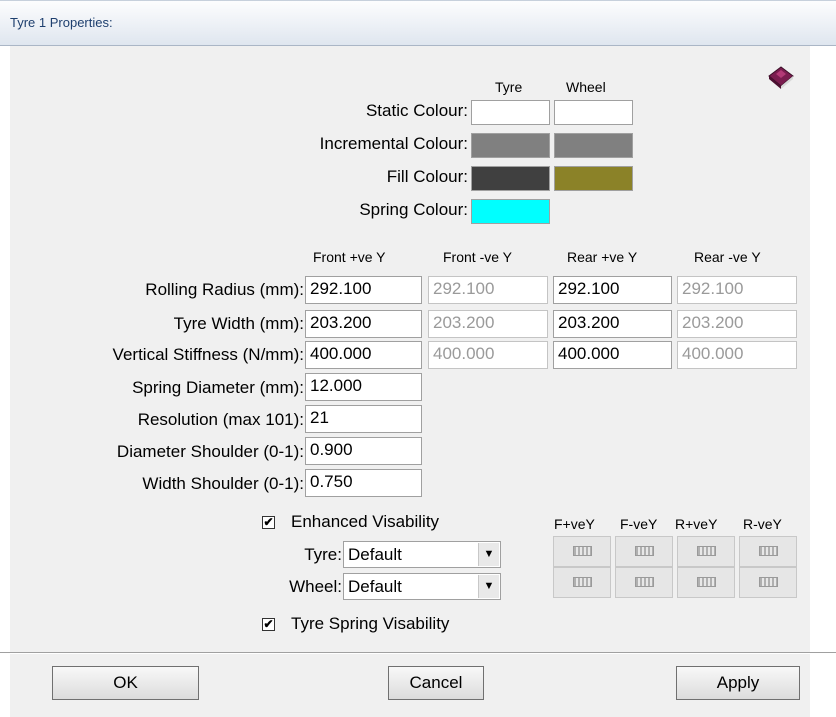 This screenshot has height=717, width=836. I want to click on grid-button-f-neg-wheel, so click(644, 582).